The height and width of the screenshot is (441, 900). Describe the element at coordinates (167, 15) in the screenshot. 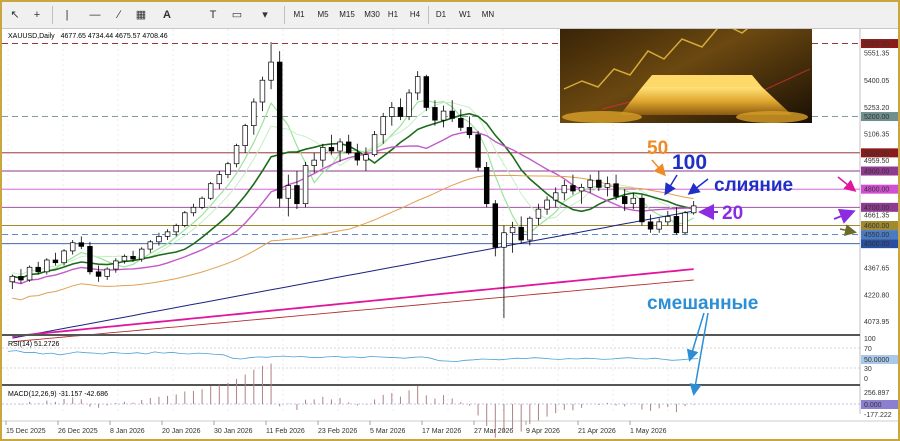

I see `text-icon: A` at that location.